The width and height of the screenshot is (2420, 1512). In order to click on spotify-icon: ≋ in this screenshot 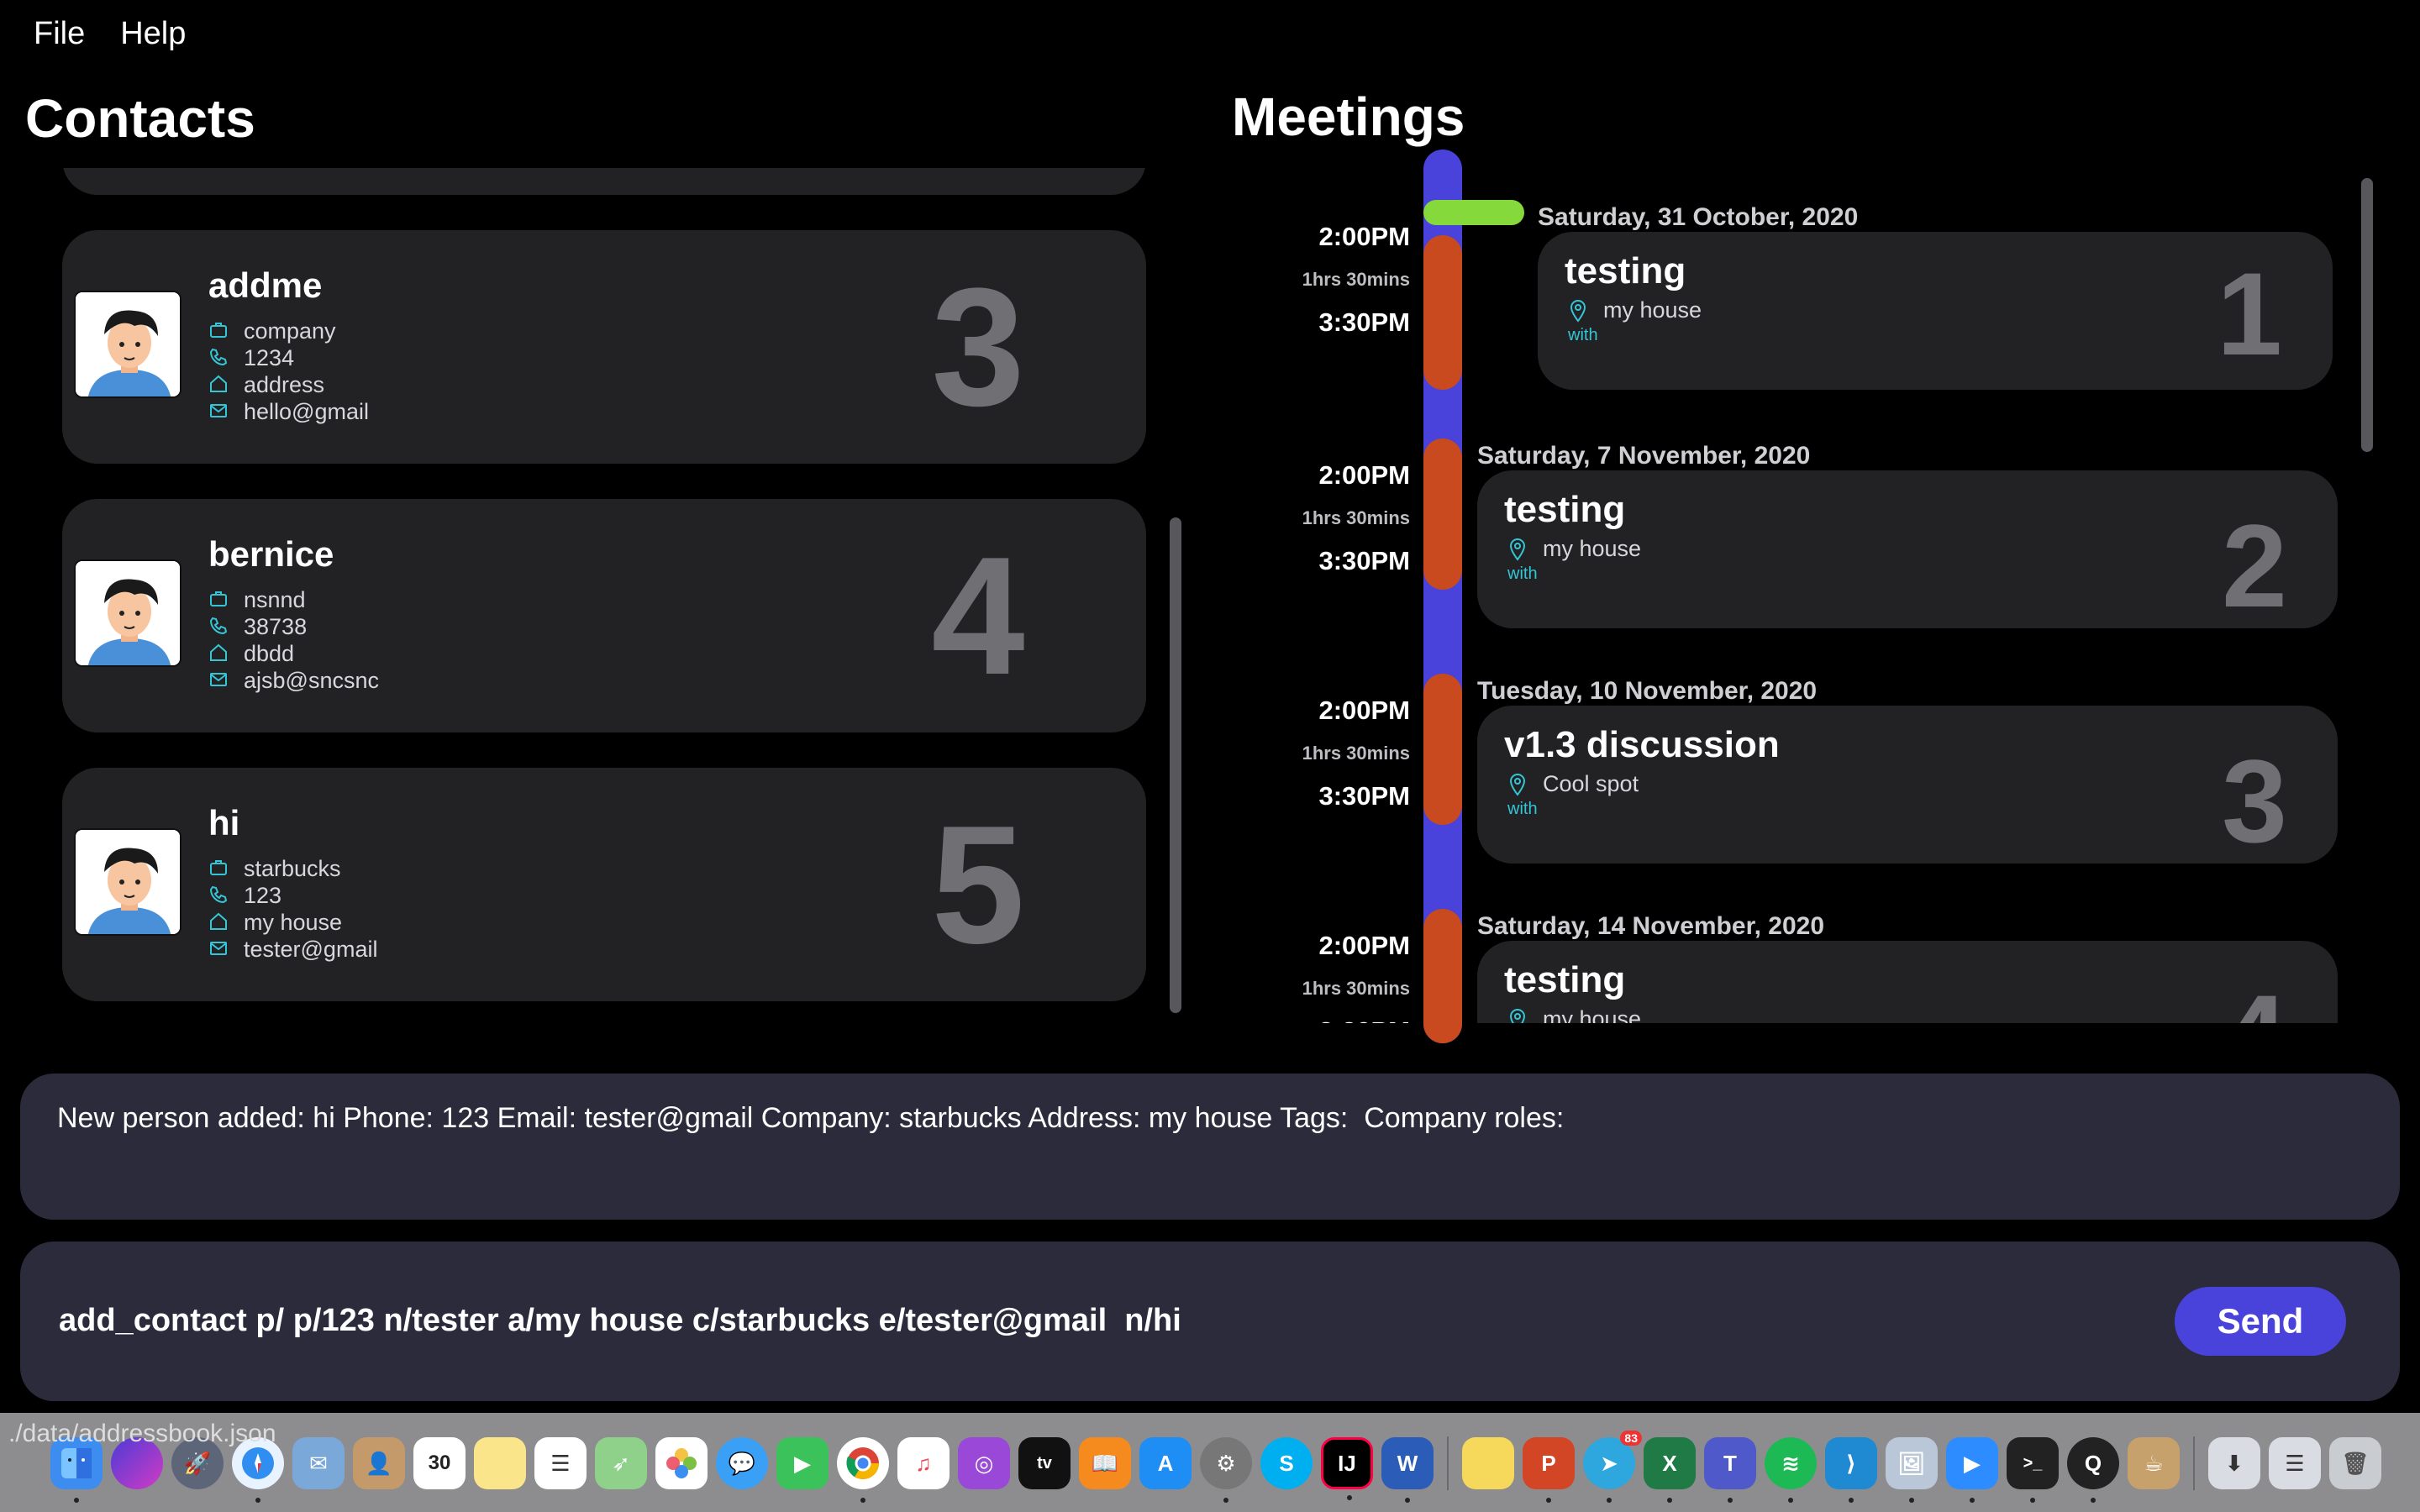, I will do `click(1791, 1470)`.